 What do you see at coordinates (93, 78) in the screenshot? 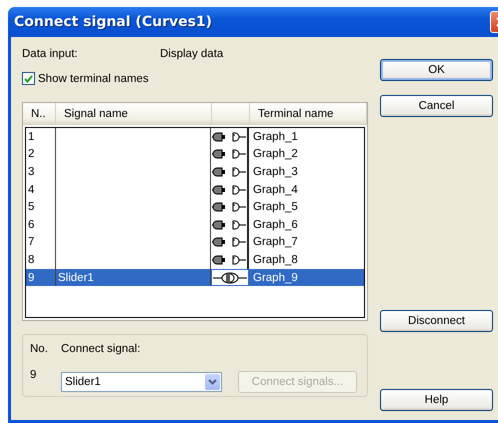
I see `checkbox-label: Show terminal names` at bounding box center [93, 78].